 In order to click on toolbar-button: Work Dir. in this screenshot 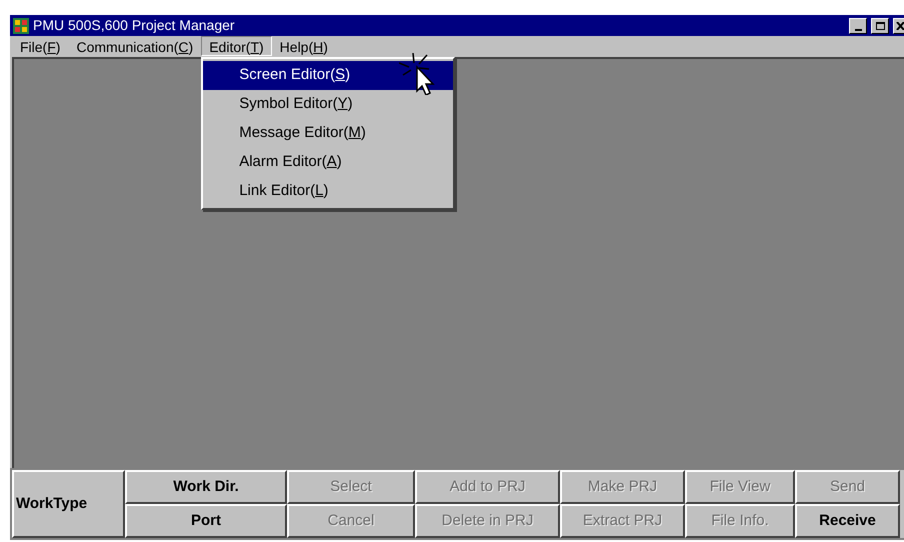, I will do `click(206, 487)`.